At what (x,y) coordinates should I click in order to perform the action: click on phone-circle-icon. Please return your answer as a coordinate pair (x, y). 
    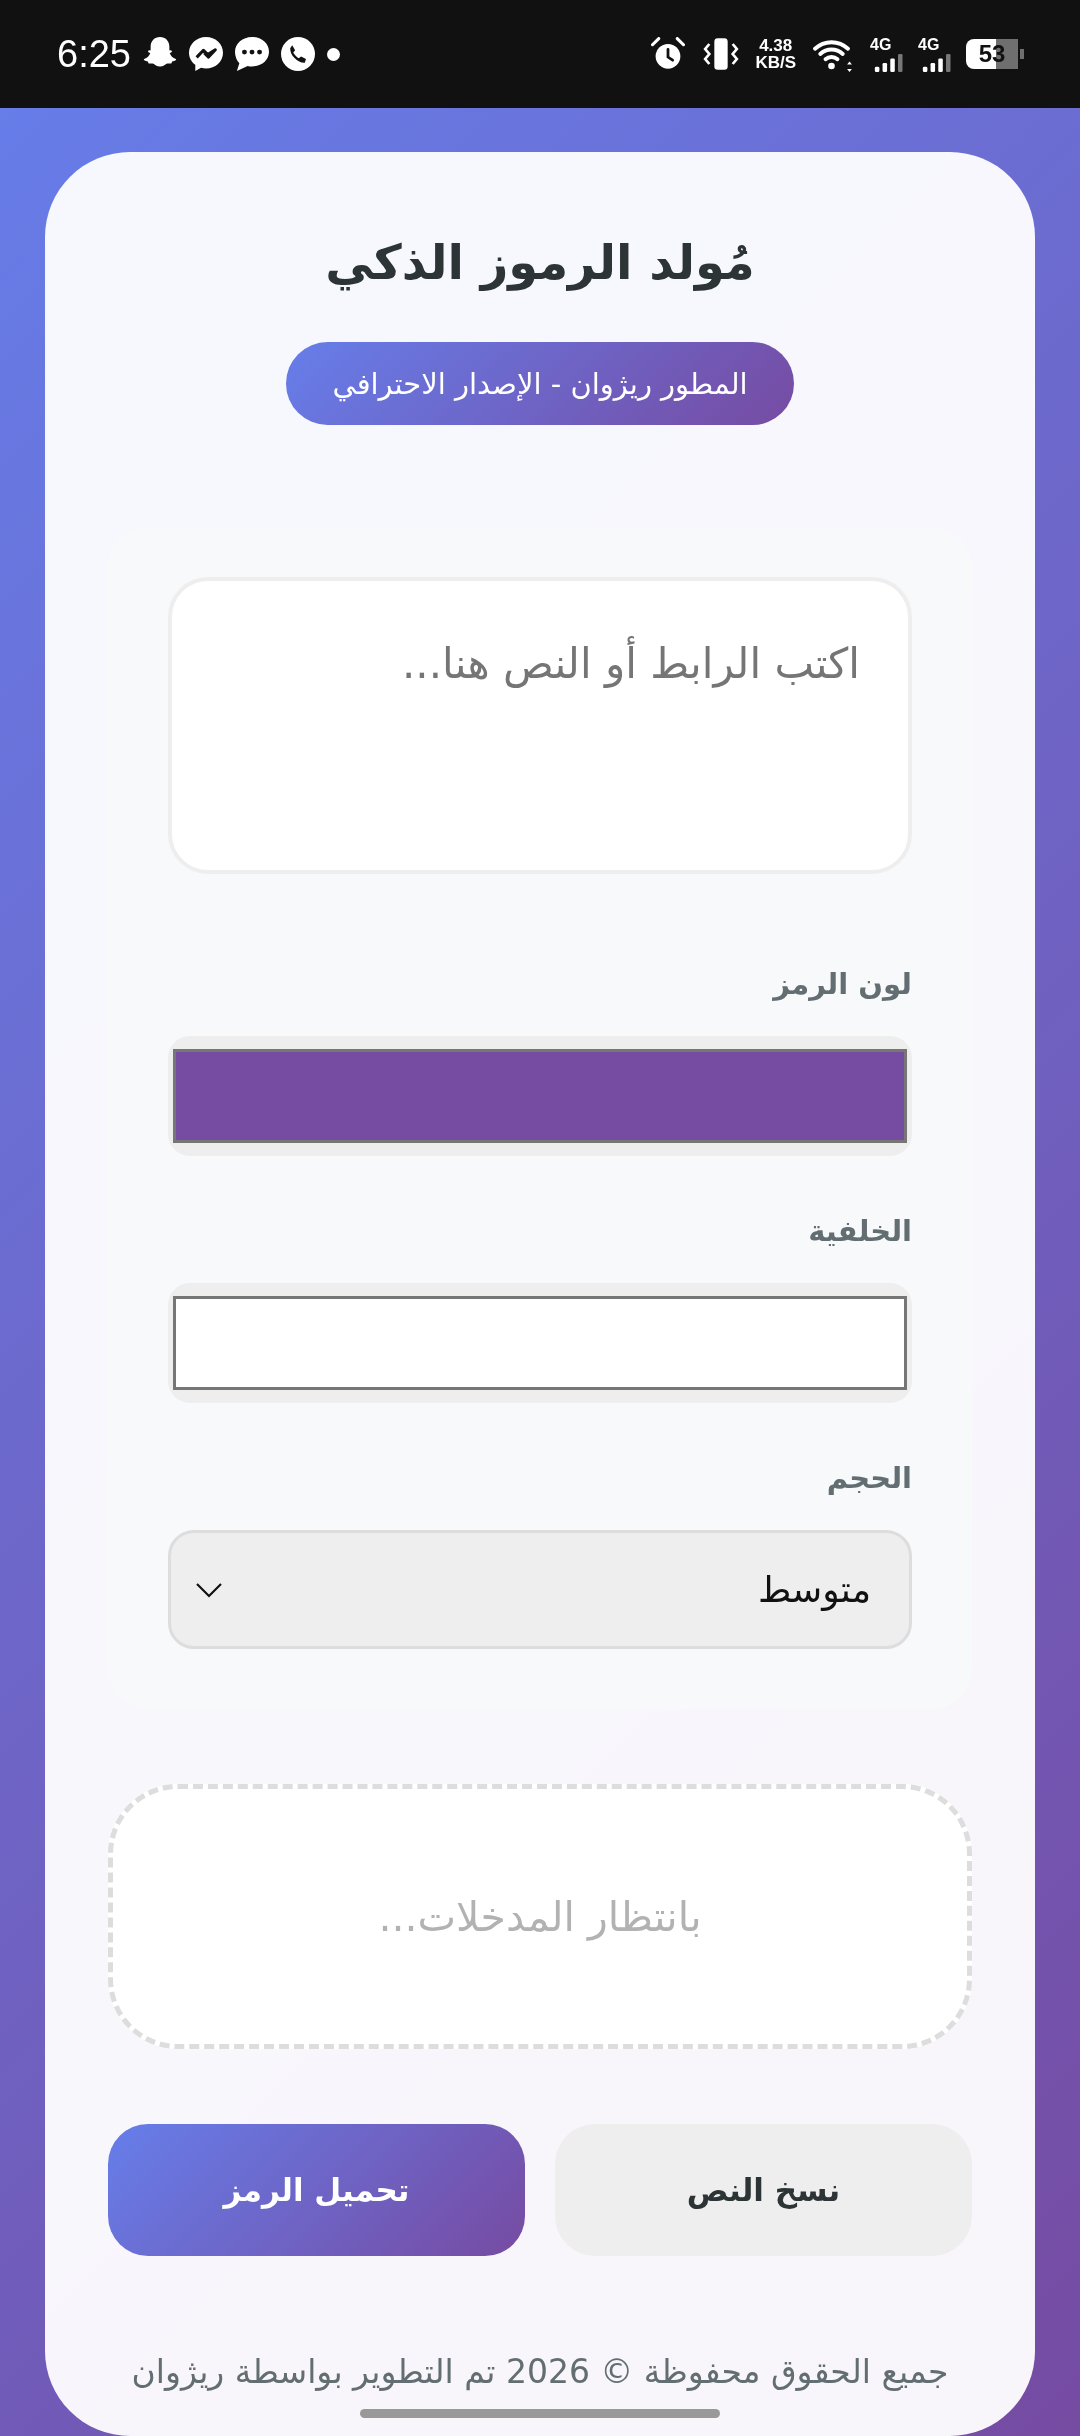
    Looking at the image, I should click on (297, 54).